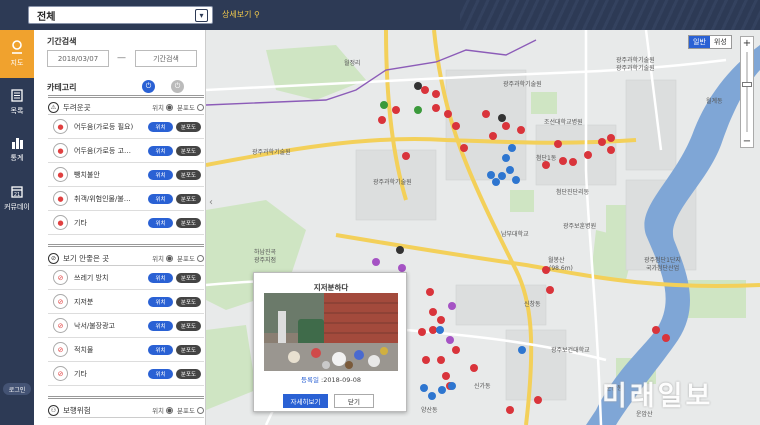 This screenshot has height=425, width=760. What do you see at coordinates (177, 86) in the screenshot?
I see `power-off-icon: ⏻` at bounding box center [177, 86].